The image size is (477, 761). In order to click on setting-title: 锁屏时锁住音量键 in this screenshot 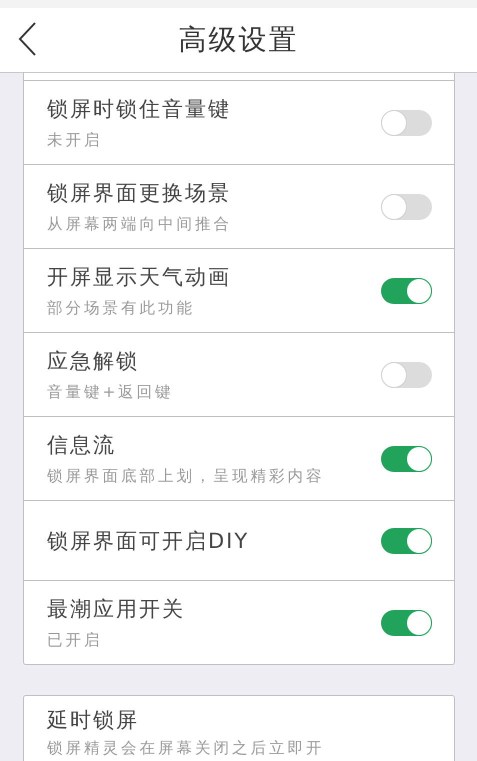, I will do `click(139, 109)`.